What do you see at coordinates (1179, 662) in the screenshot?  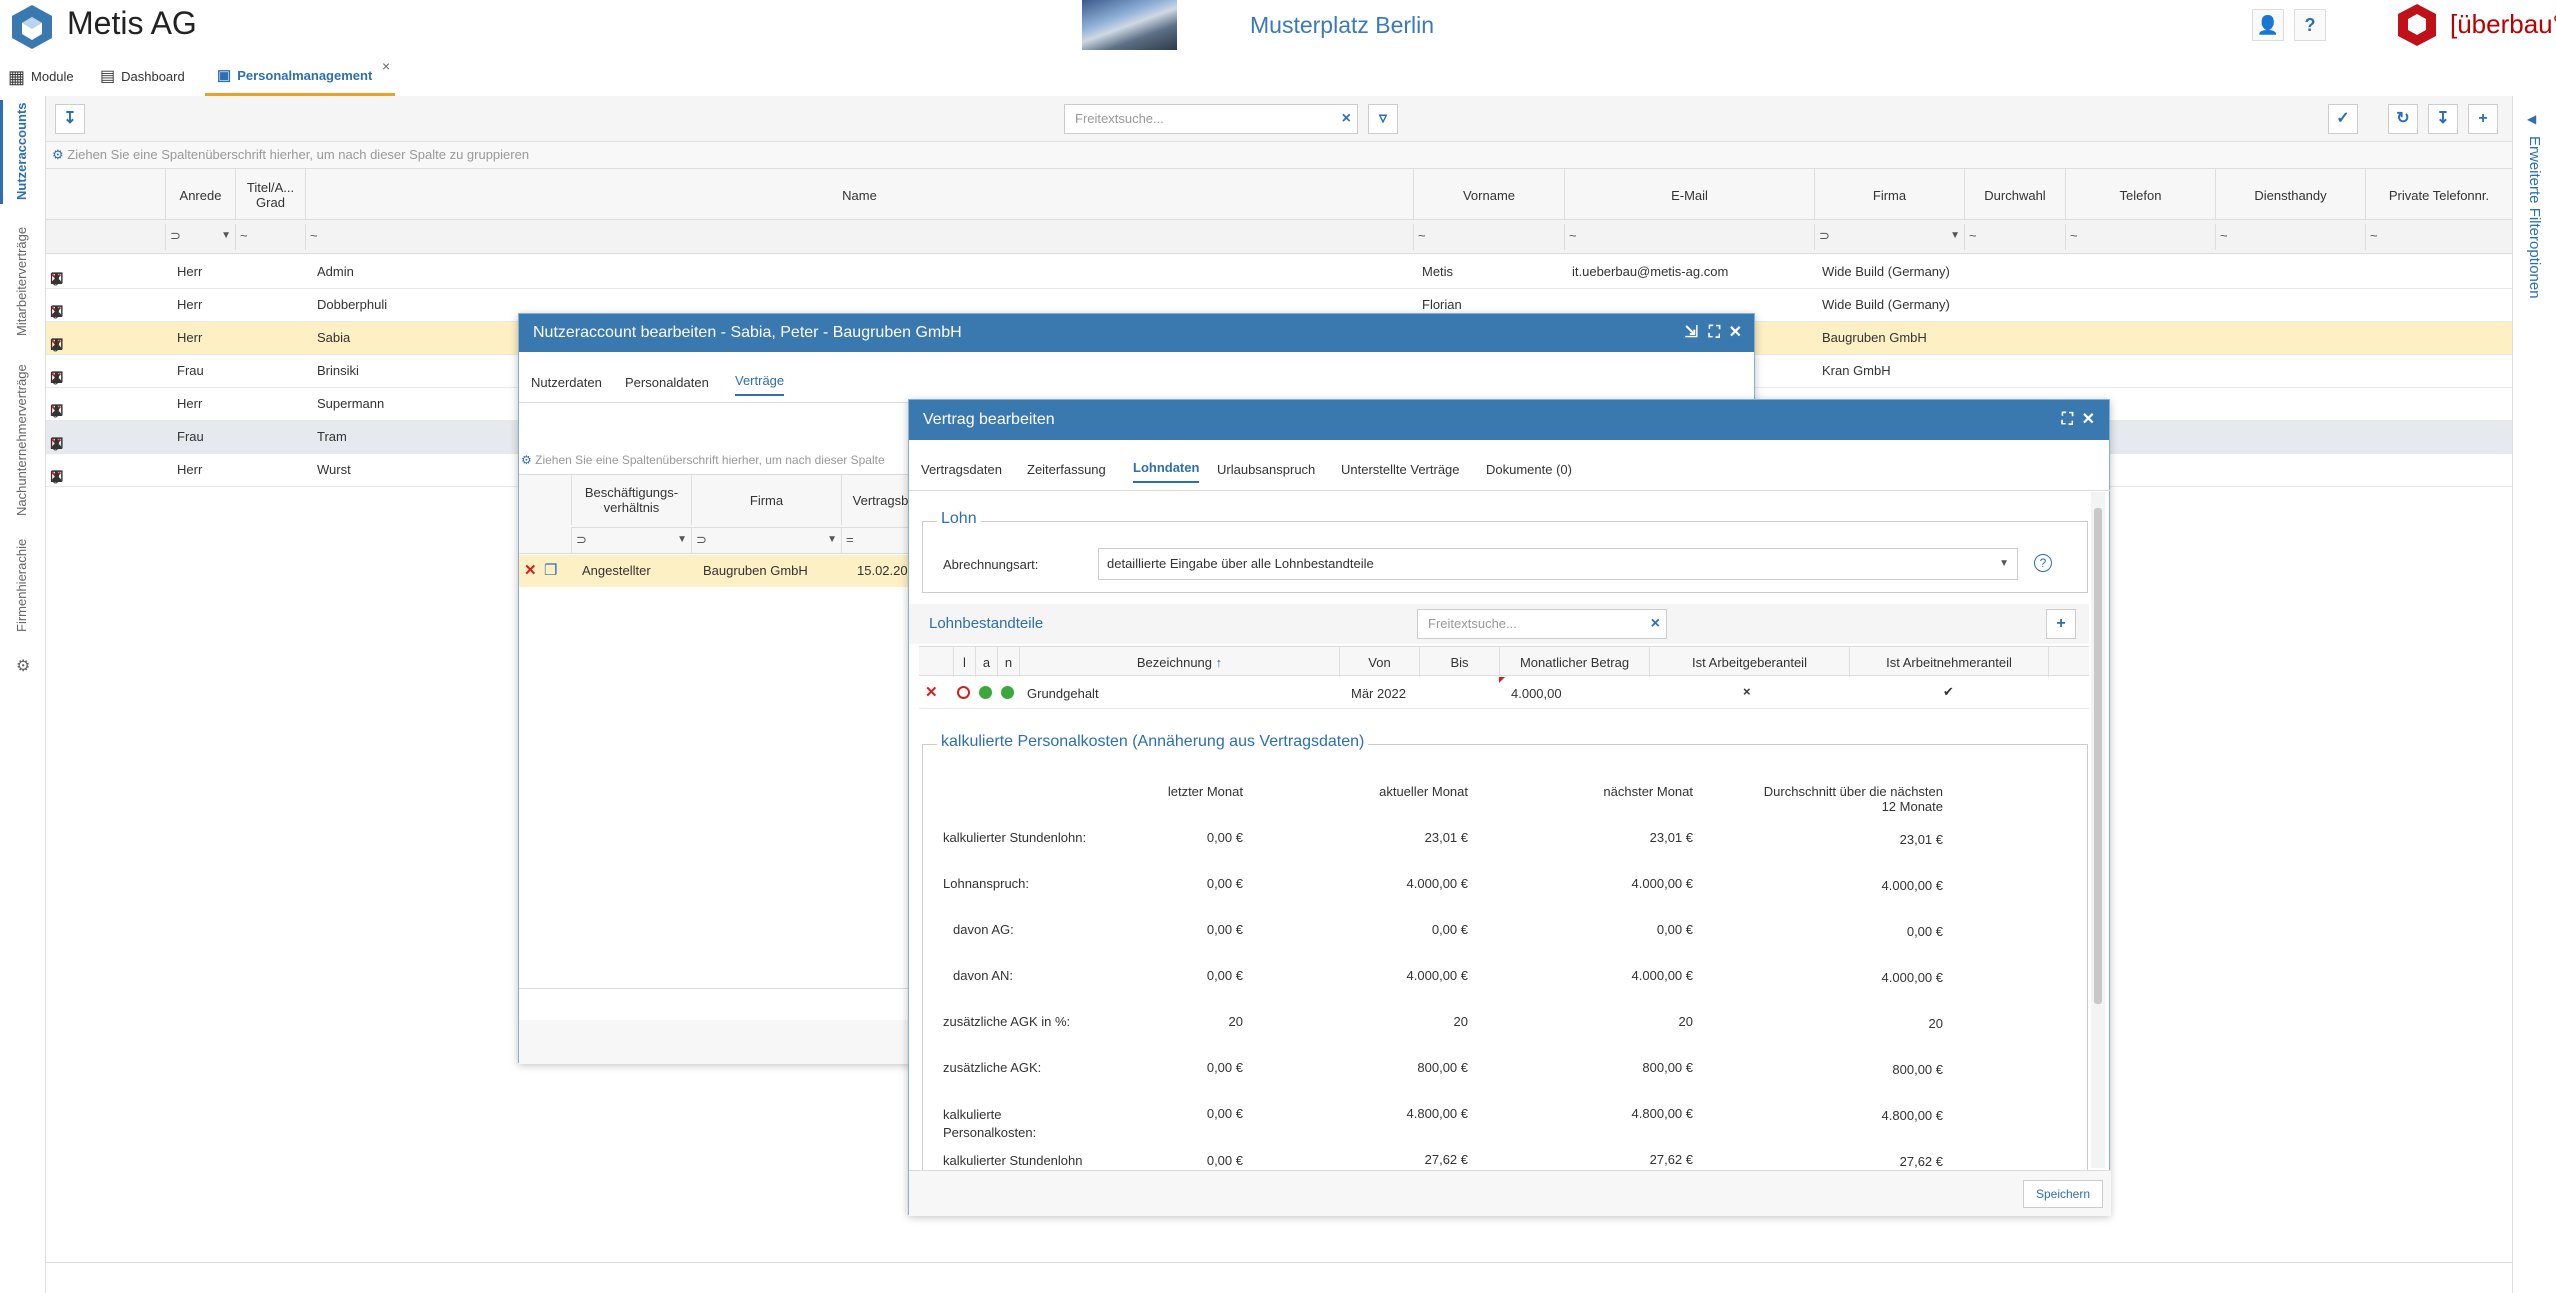 I see `col-bezeichnung: Bezeichnung ↑` at bounding box center [1179, 662].